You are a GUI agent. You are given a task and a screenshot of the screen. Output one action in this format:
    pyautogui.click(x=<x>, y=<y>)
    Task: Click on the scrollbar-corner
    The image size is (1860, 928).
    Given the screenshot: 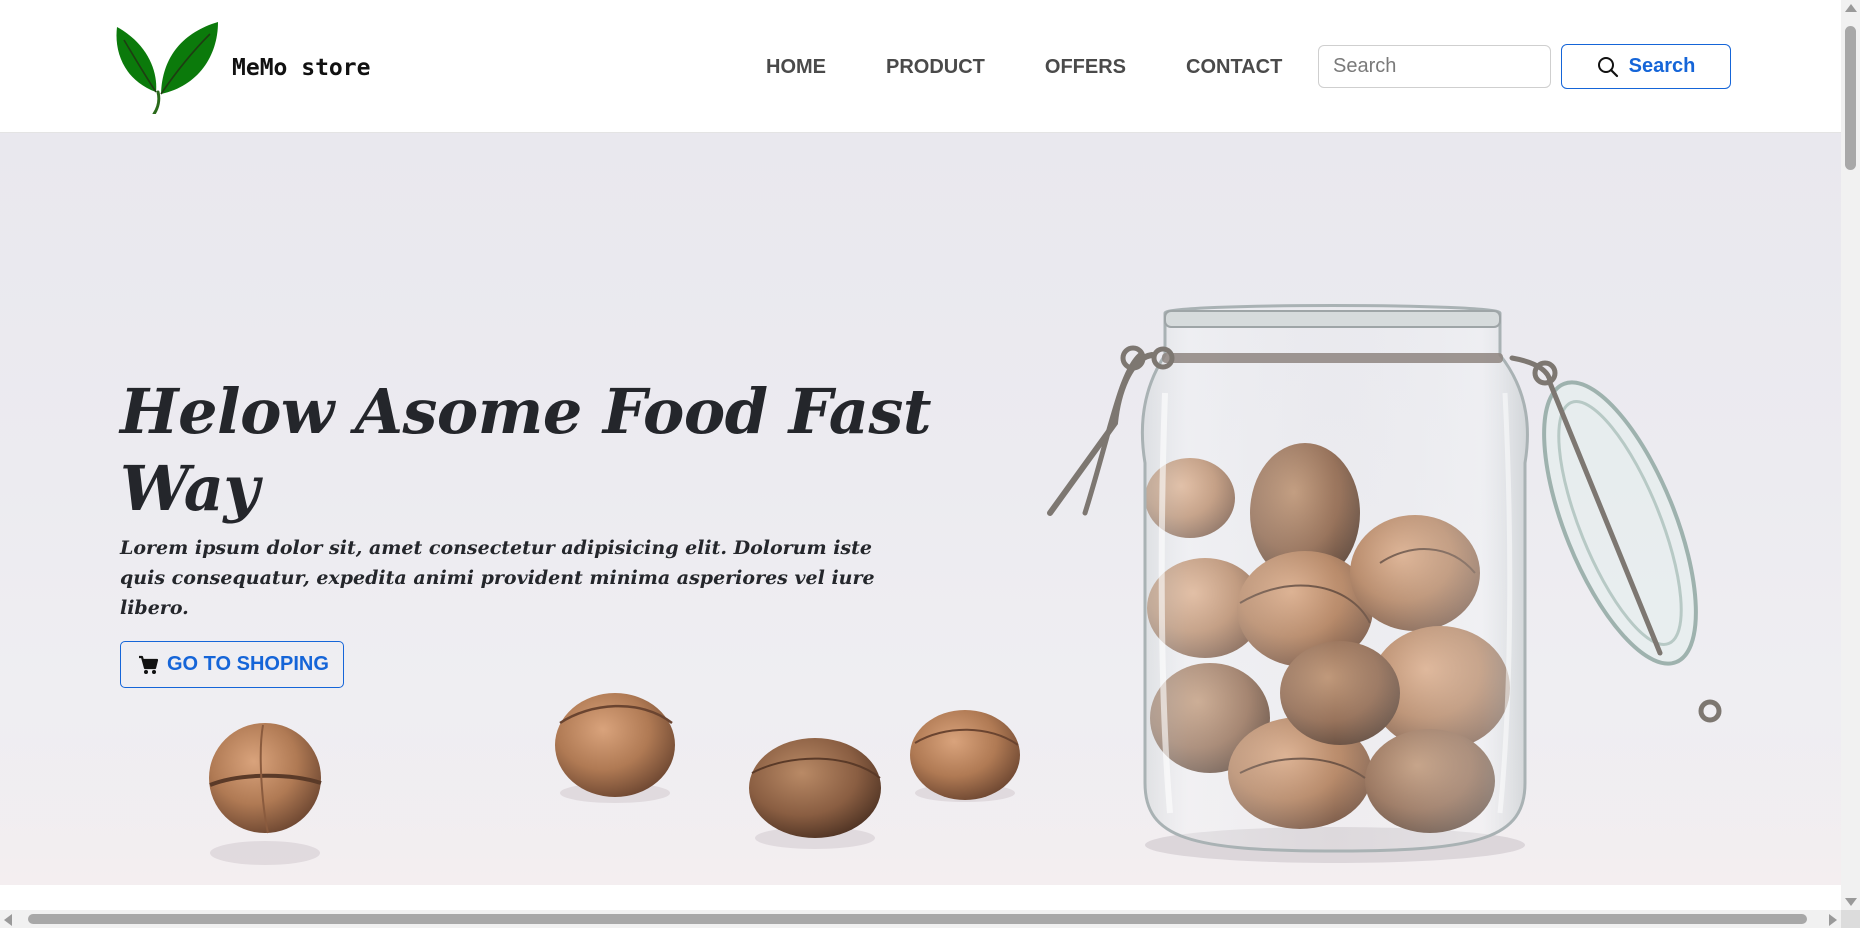 What is the action you would take?
    pyautogui.click(x=1850, y=919)
    